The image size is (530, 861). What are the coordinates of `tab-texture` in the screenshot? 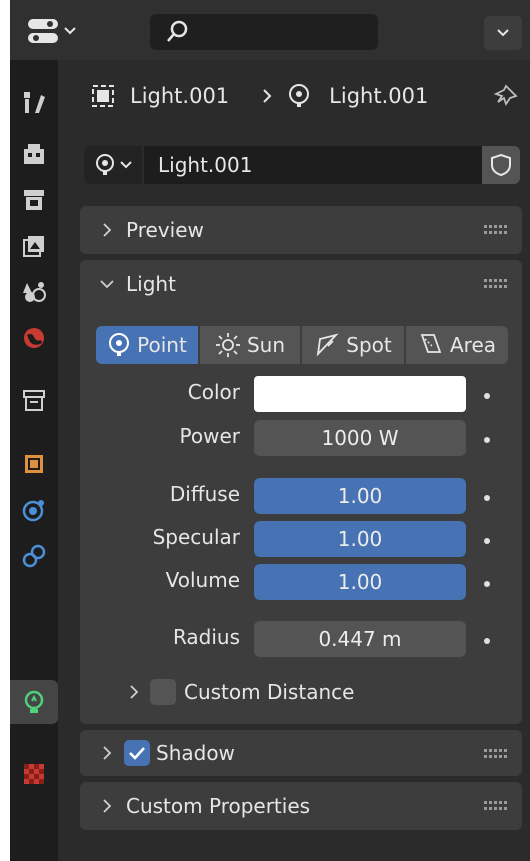 It's located at (34, 774).